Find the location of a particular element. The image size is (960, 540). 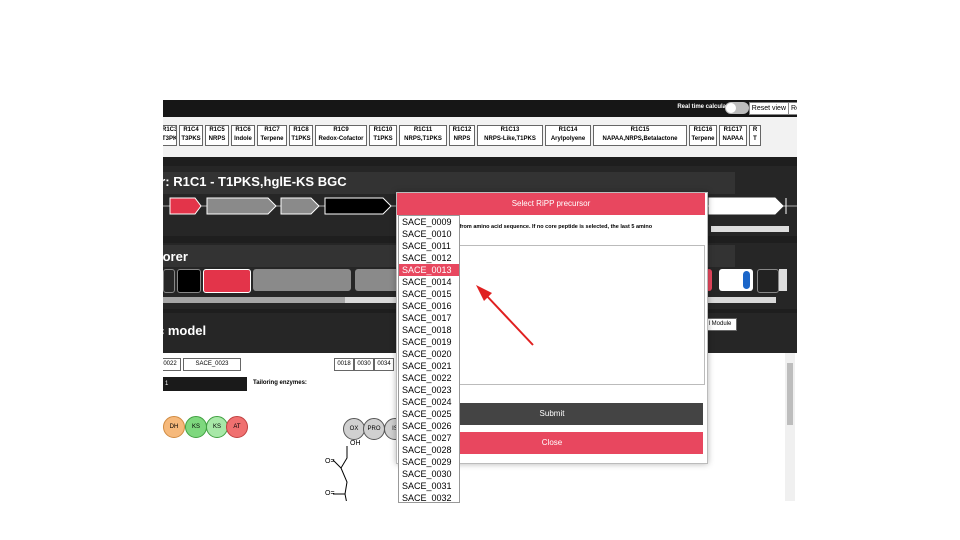

dropdown-option: SACE_0031 is located at coordinates (429, 486).